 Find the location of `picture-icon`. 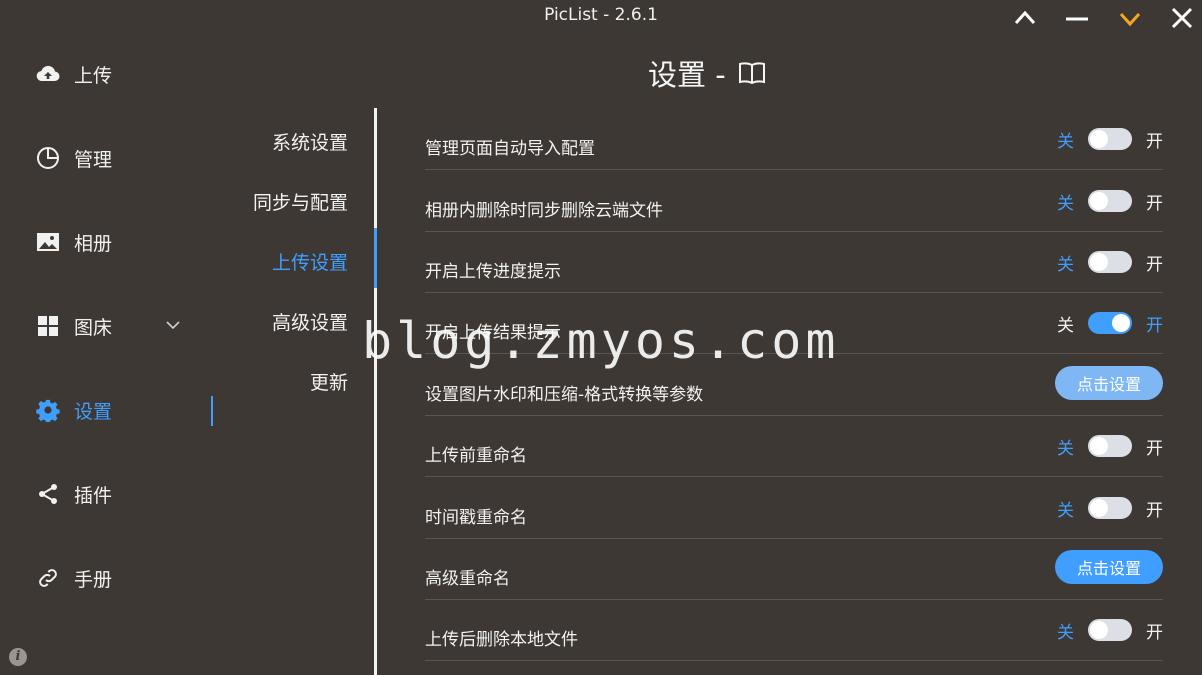

picture-icon is located at coordinates (48, 242).